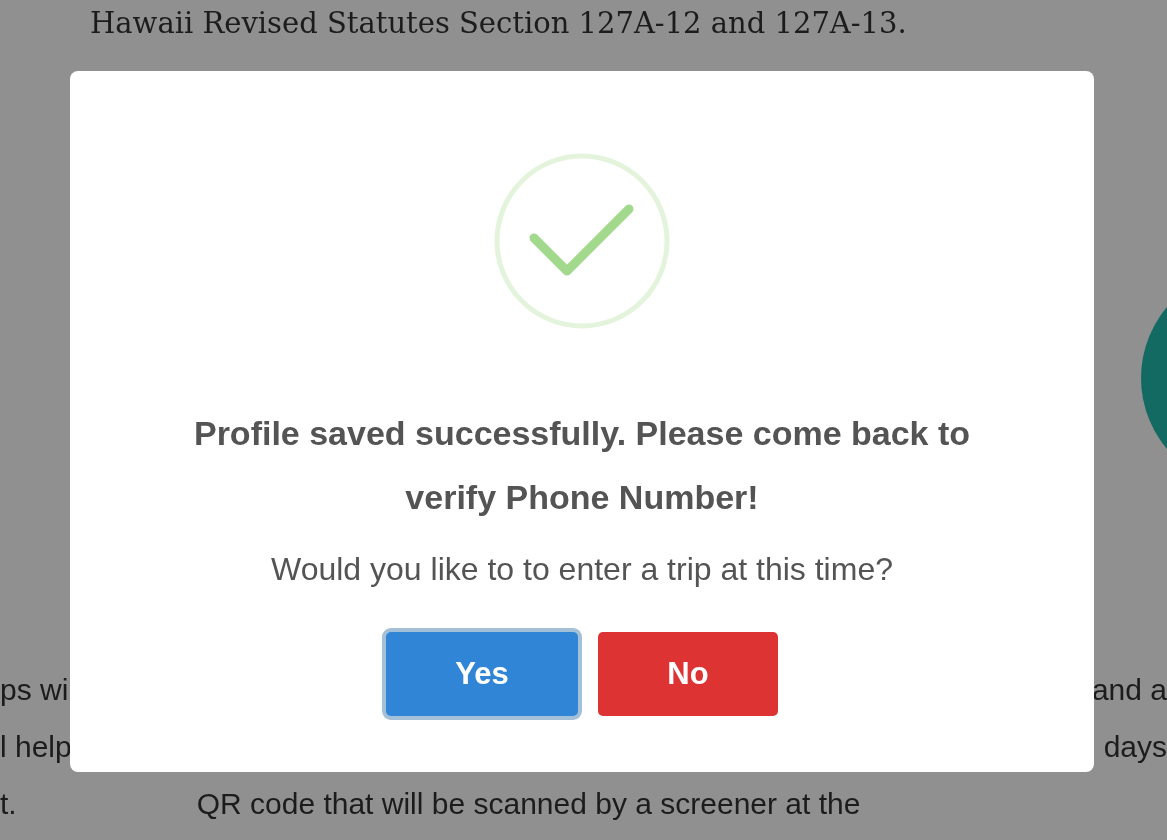 The height and width of the screenshot is (840, 1167). Describe the element at coordinates (498, 22) in the screenshot. I see `page-heading: Hawaii Revised Statutes Section 127A-12 and 127A-13.` at that location.